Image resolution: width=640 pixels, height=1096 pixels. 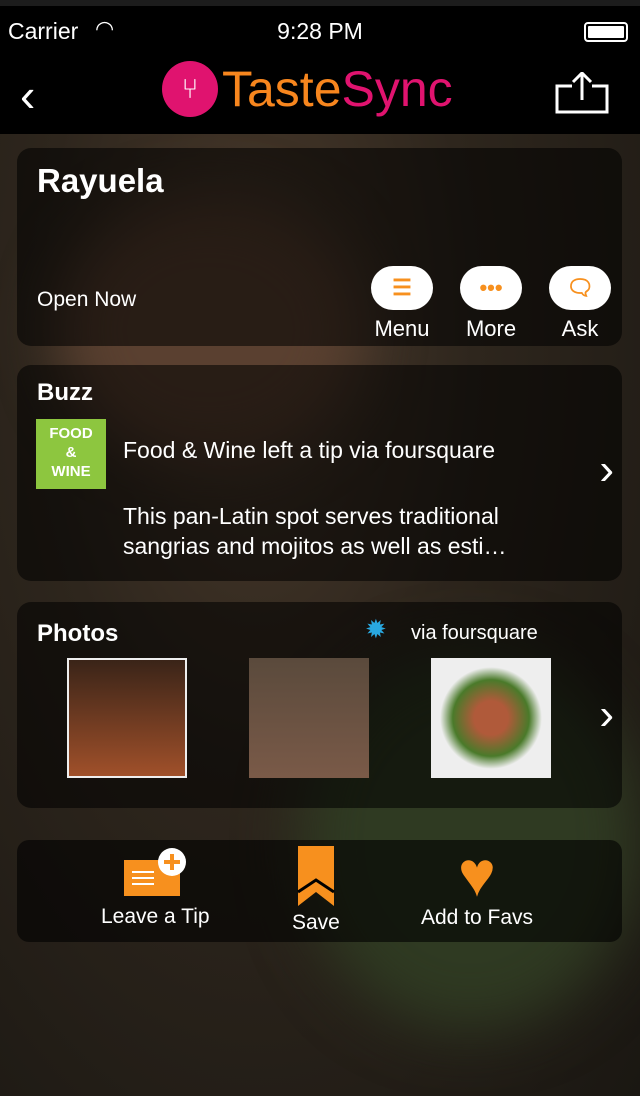 I want to click on verified-badge-icon: ✹, so click(x=376, y=629).